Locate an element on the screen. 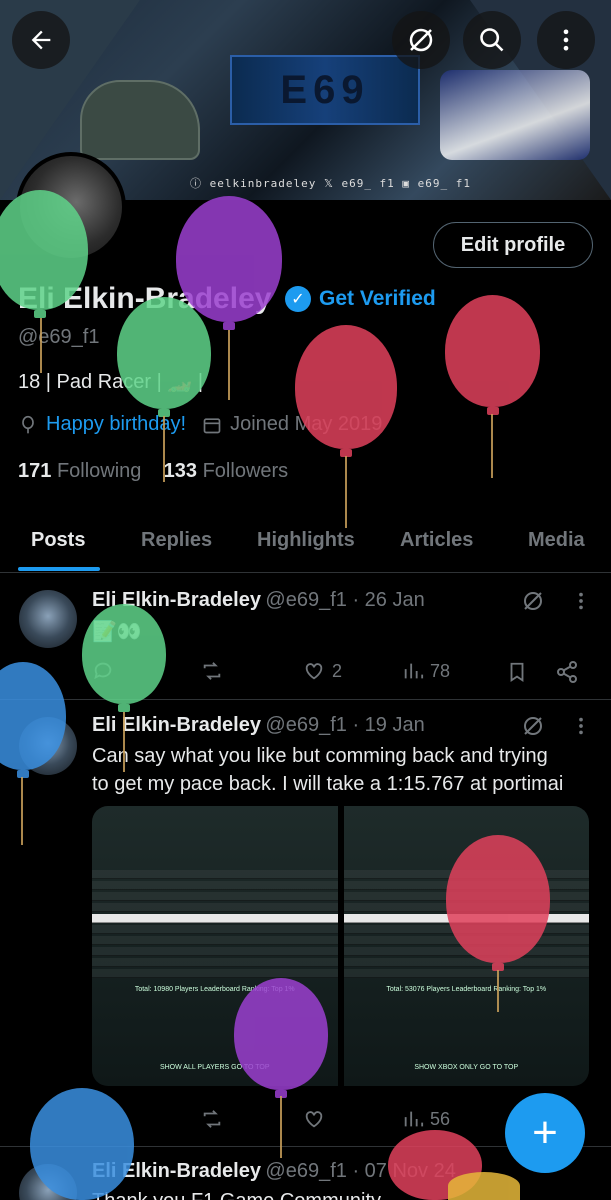 The image size is (611, 1200). tab-media: Media is located at coordinates (556, 540).